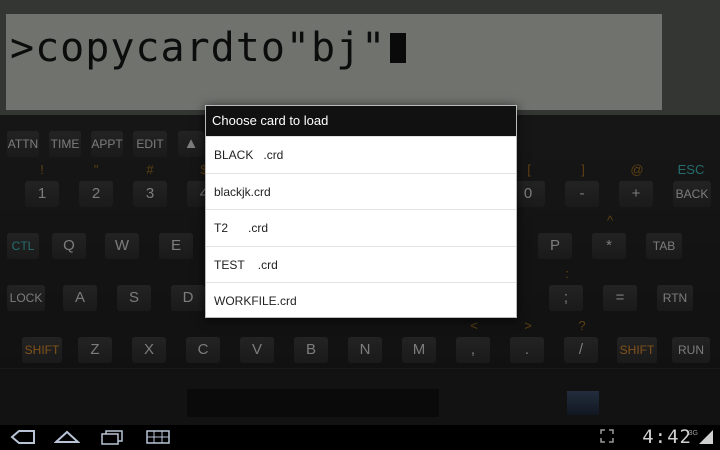 The width and height of the screenshot is (720, 450). Describe the element at coordinates (361, 227) in the screenshot. I see `card-item-t2: T2 .crd` at that location.